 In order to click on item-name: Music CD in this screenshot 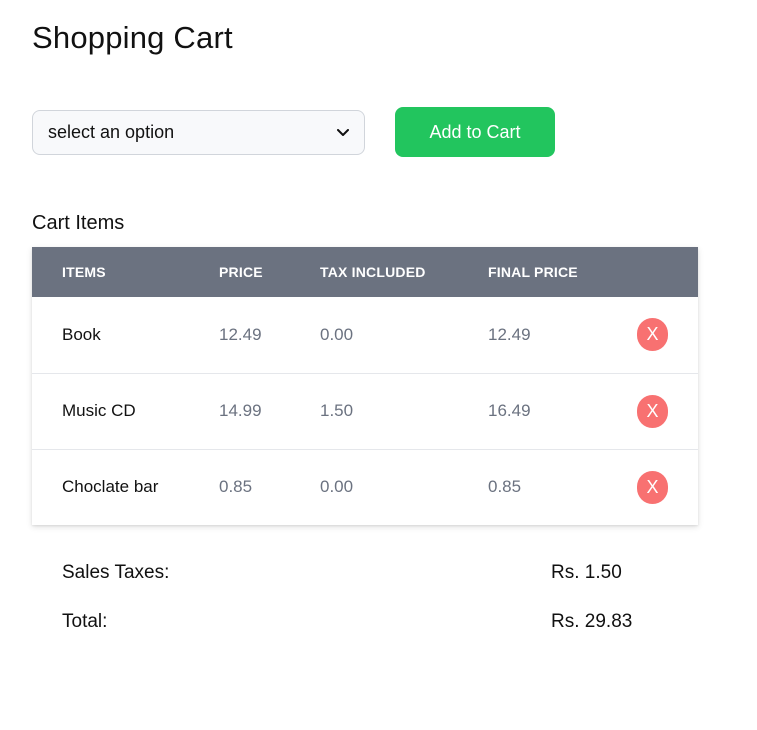, I will do `click(99, 410)`.